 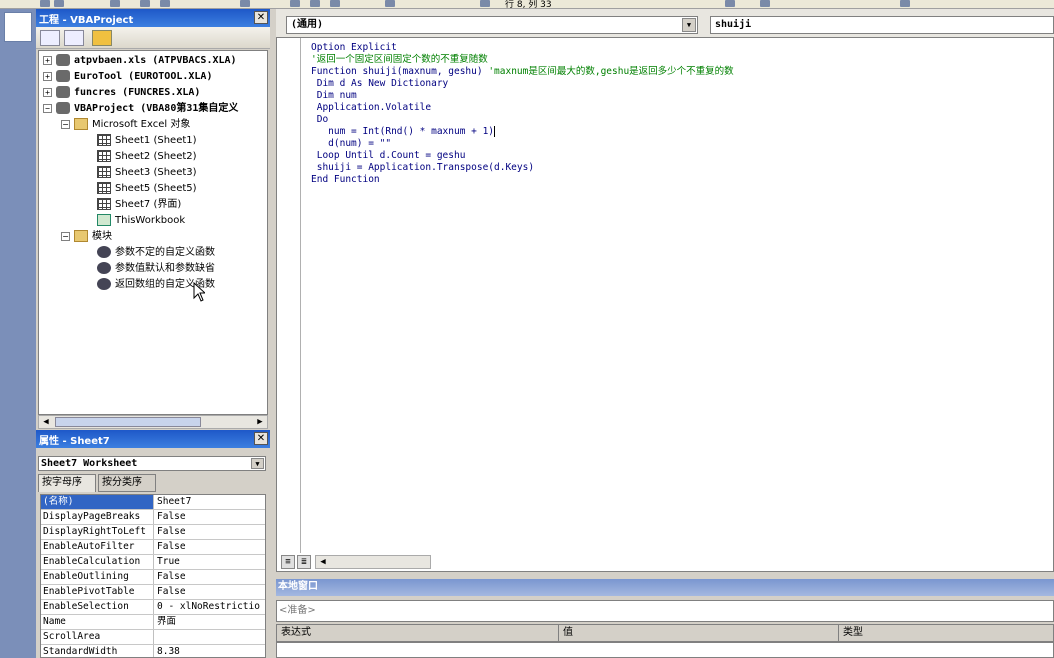 I want to click on view-object-icon, so click(x=74, y=38).